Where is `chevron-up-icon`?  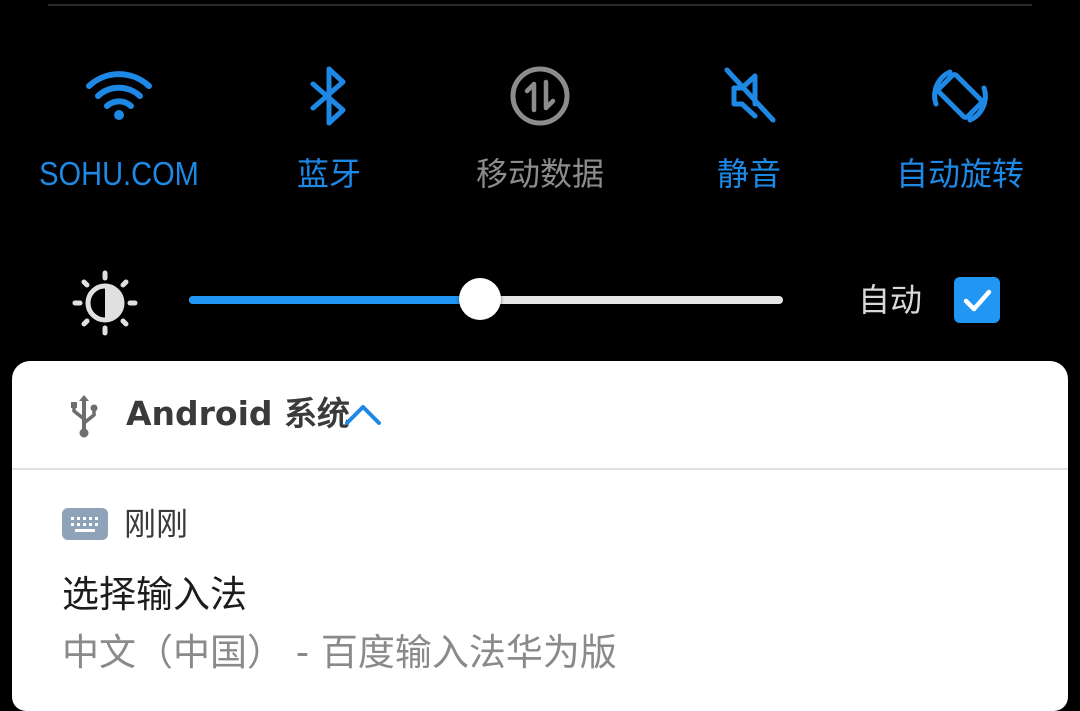 chevron-up-icon is located at coordinates (363, 414).